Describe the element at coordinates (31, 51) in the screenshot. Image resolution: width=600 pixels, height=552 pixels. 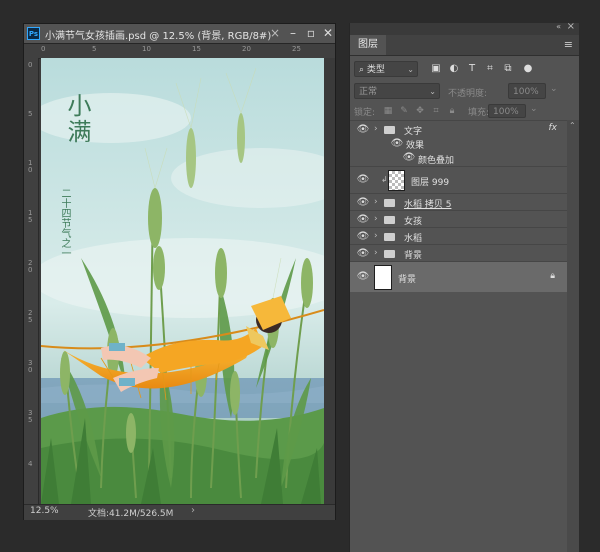
I see `ruler-corner` at that location.